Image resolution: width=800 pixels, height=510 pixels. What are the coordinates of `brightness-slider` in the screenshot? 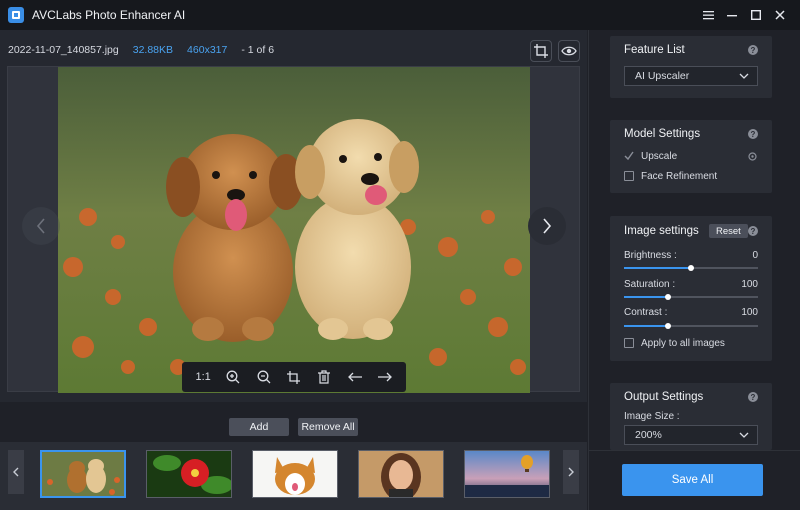 It's located at (691, 268).